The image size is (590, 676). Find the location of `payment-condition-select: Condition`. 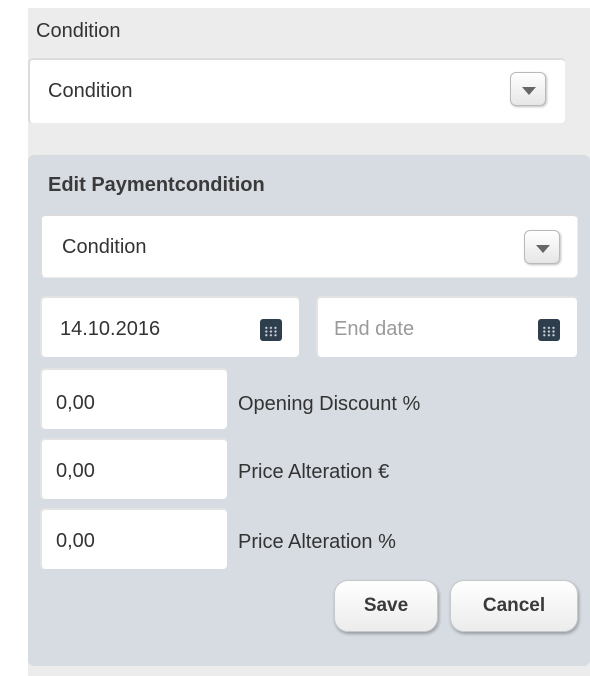

payment-condition-select: Condition is located at coordinates (309, 246).